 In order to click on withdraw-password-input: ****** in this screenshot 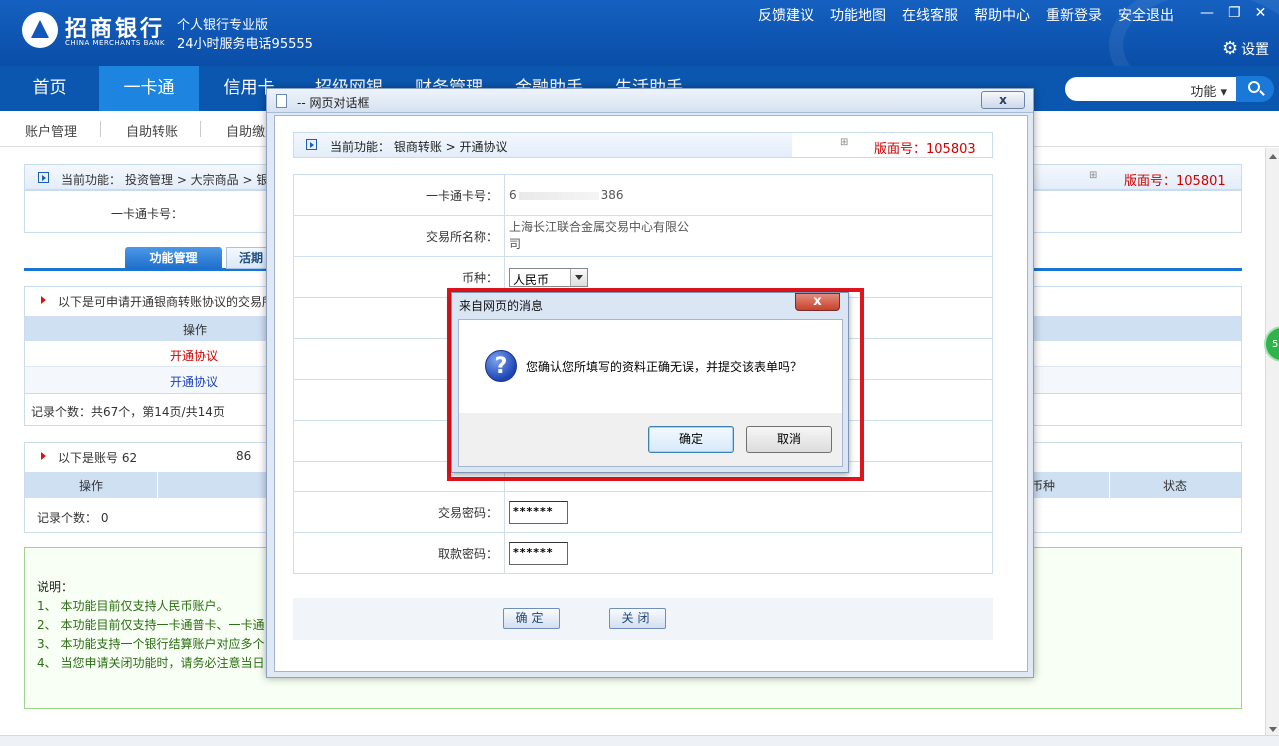, I will do `click(538, 553)`.